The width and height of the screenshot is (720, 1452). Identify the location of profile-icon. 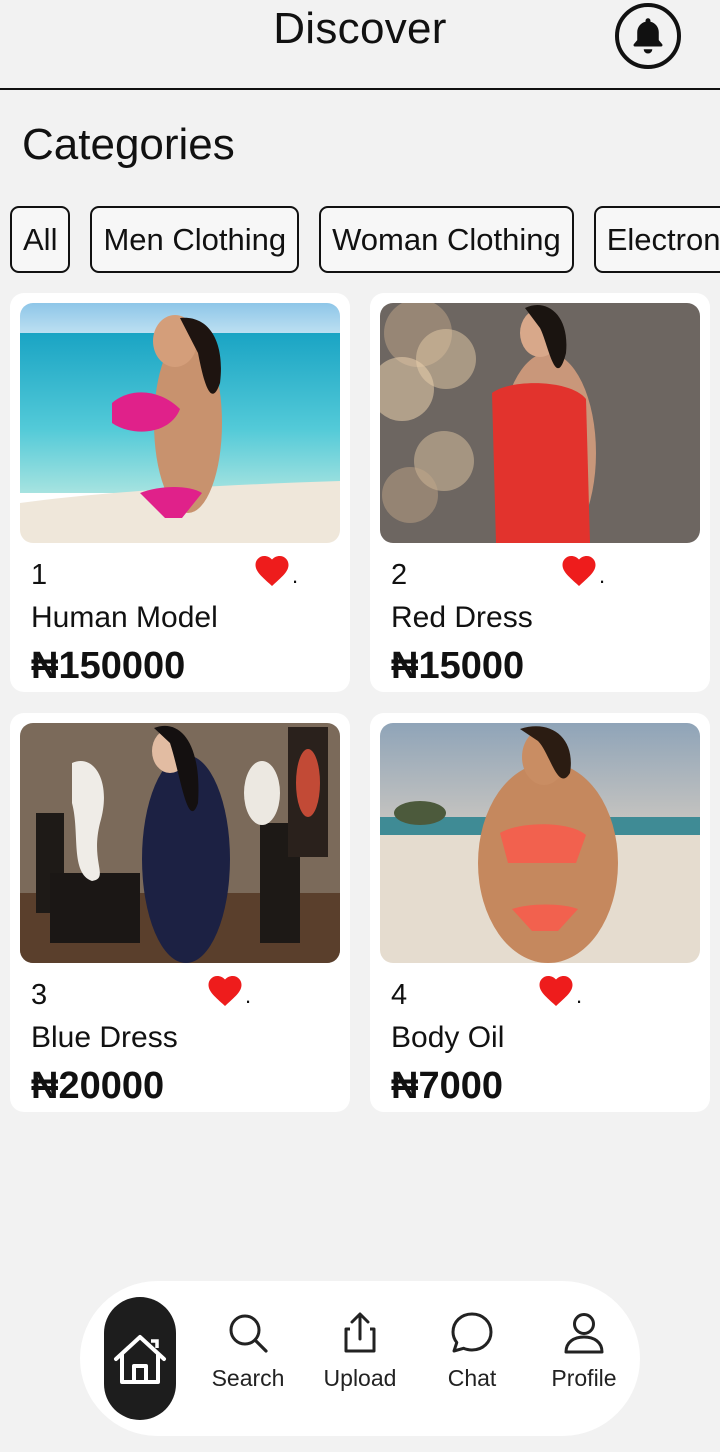
(584, 1333).